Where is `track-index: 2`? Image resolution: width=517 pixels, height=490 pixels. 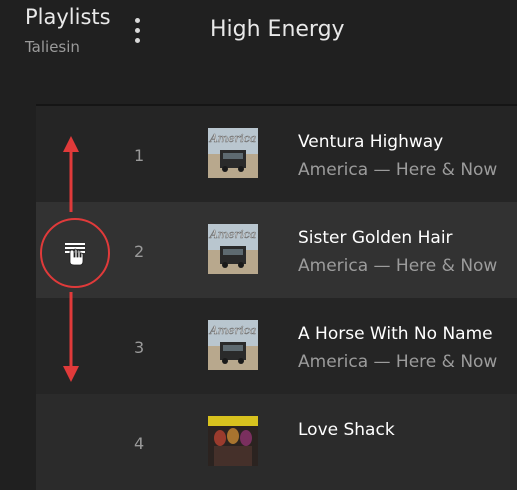 track-index: 2 is located at coordinates (139, 251).